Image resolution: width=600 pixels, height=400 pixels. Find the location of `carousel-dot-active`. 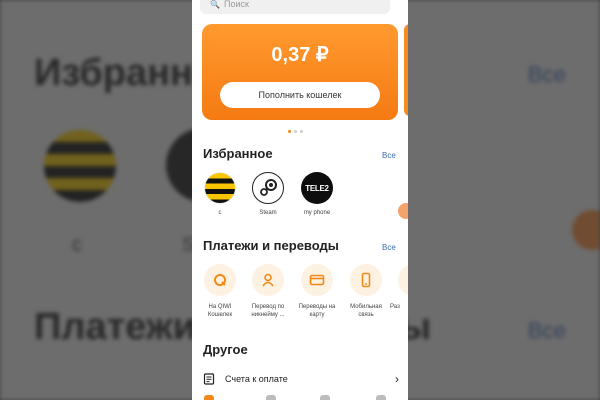

carousel-dot-active is located at coordinates (289, 131).